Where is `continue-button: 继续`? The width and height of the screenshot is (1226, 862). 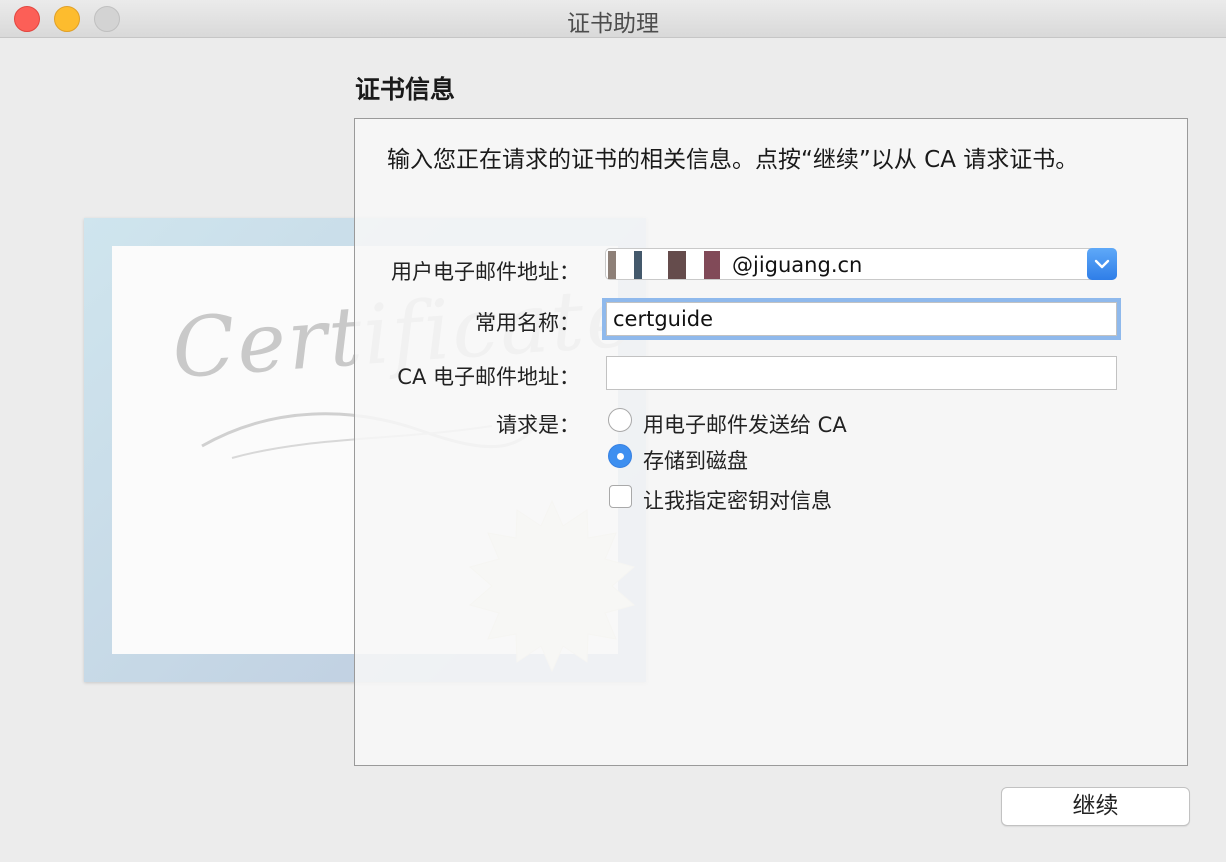
continue-button: 继续 is located at coordinates (1095, 806).